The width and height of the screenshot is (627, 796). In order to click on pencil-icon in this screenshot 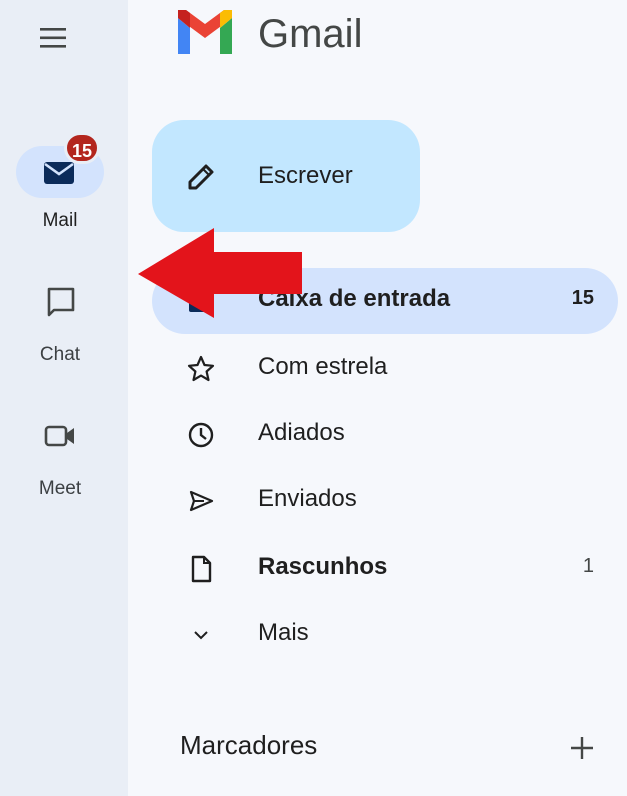, I will do `click(201, 177)`.